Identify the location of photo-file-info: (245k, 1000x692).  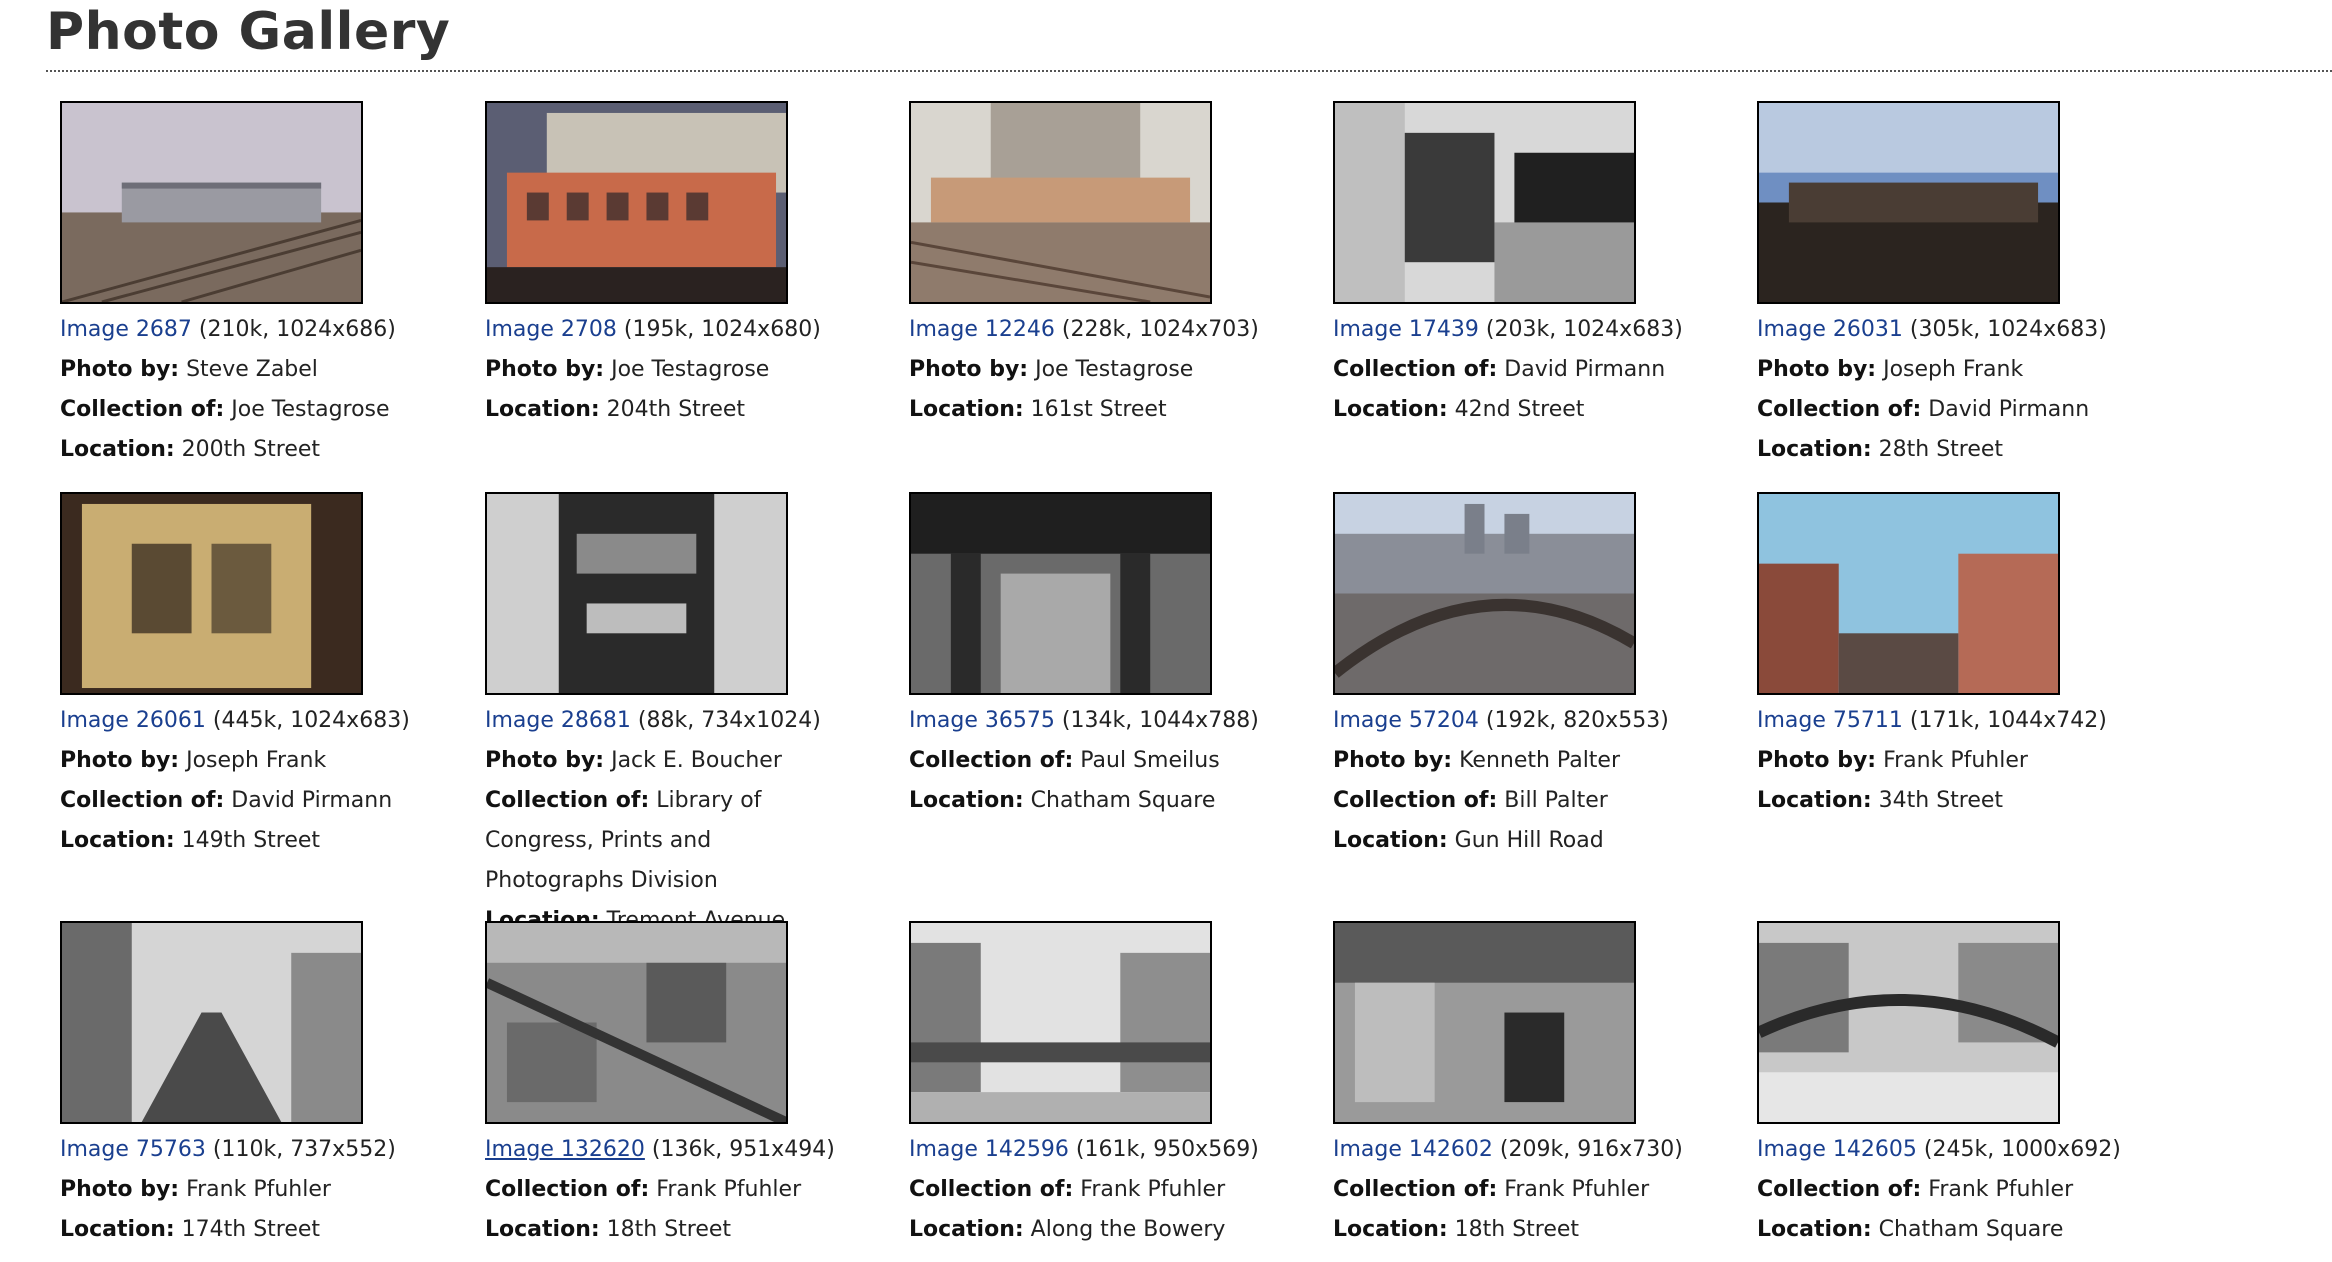
(2022, 1149).